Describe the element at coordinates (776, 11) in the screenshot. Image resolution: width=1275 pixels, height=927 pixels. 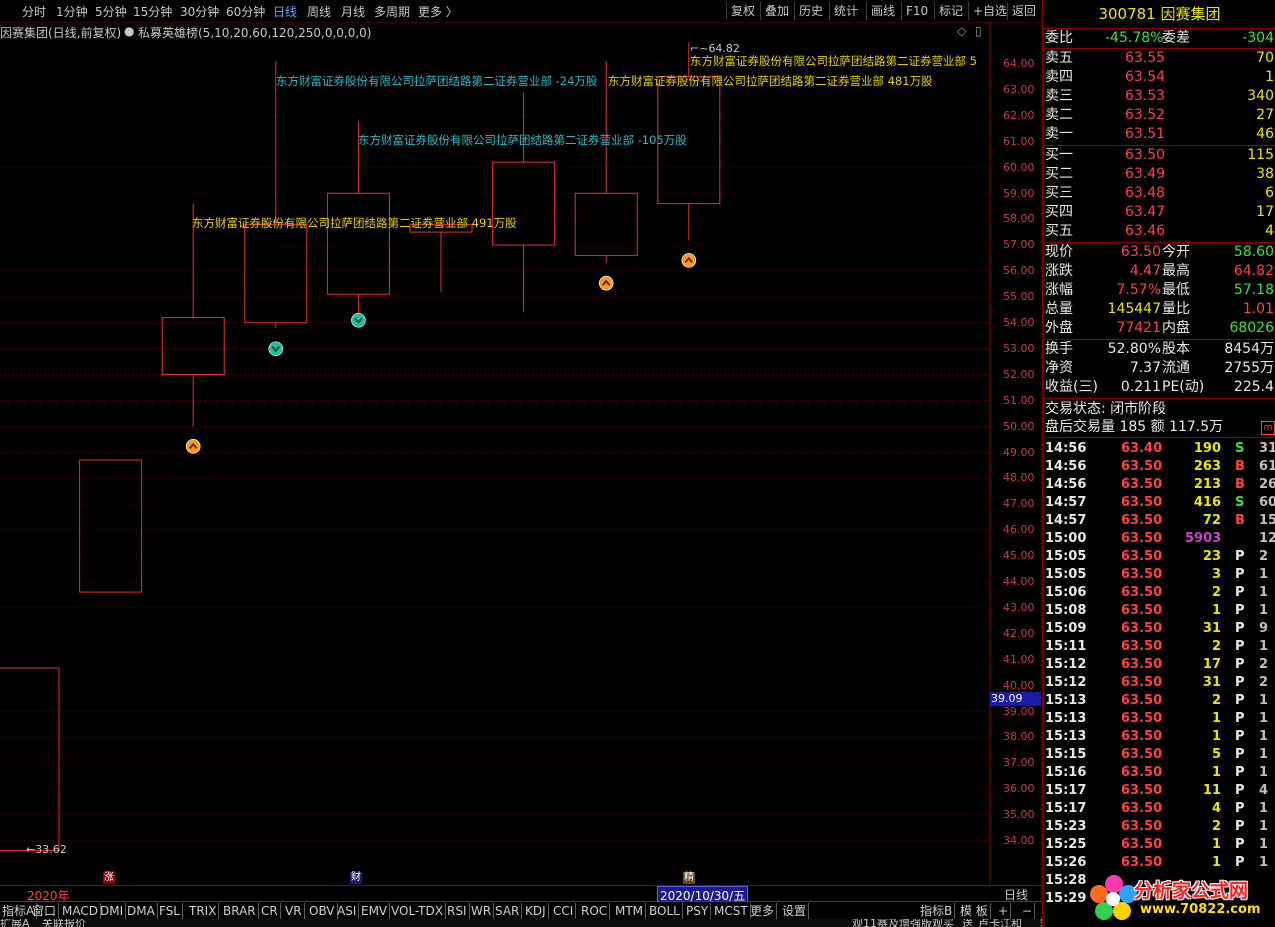
I see `overlay-button: 叠加` at that location.